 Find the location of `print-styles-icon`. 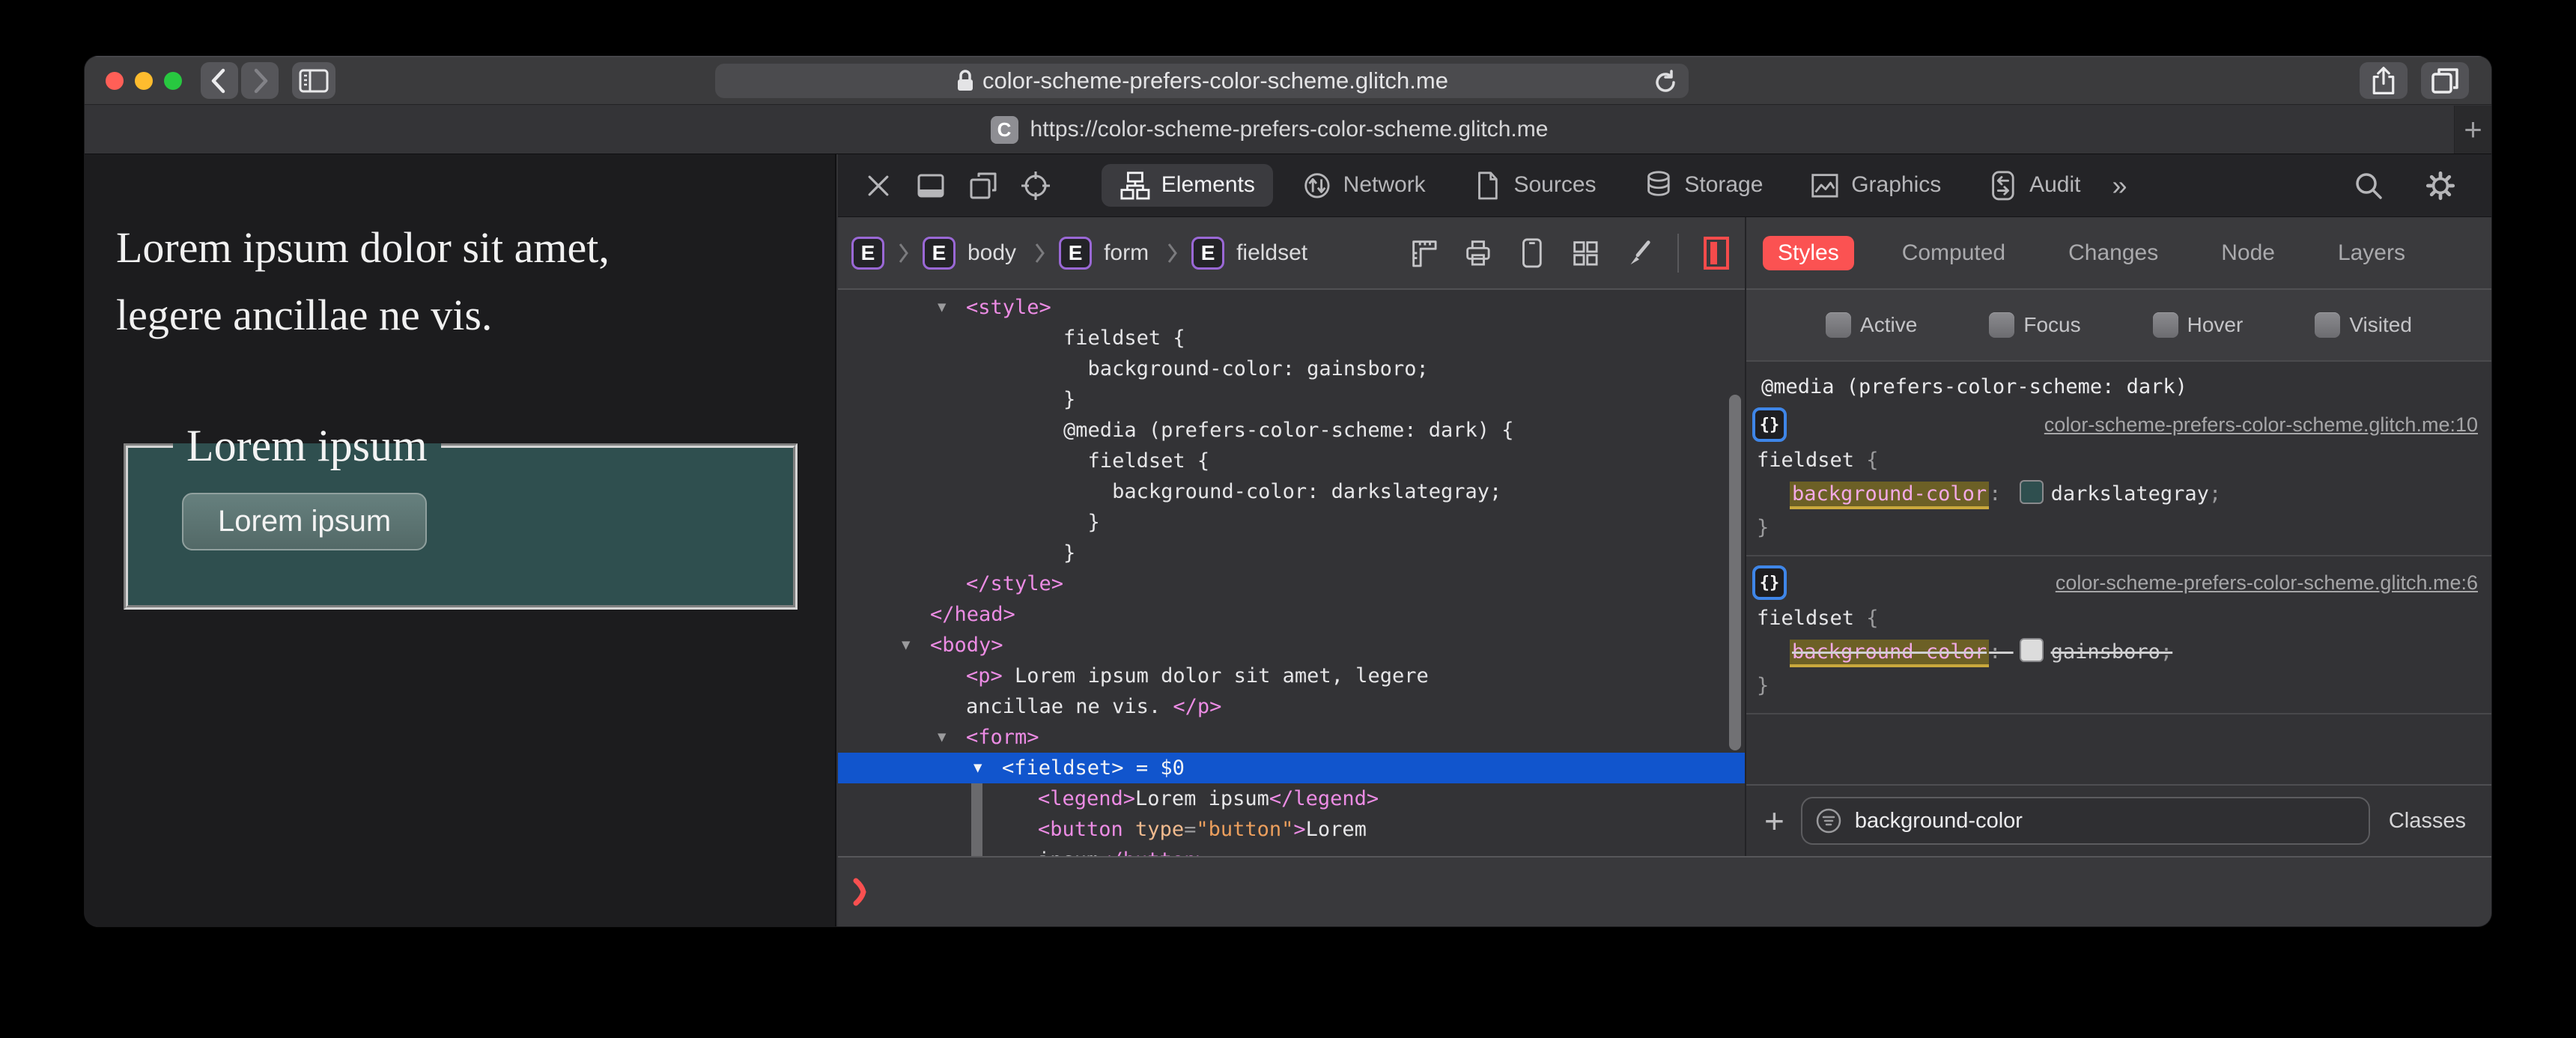

print-styles-icon is located at coordinates (1478, 253).